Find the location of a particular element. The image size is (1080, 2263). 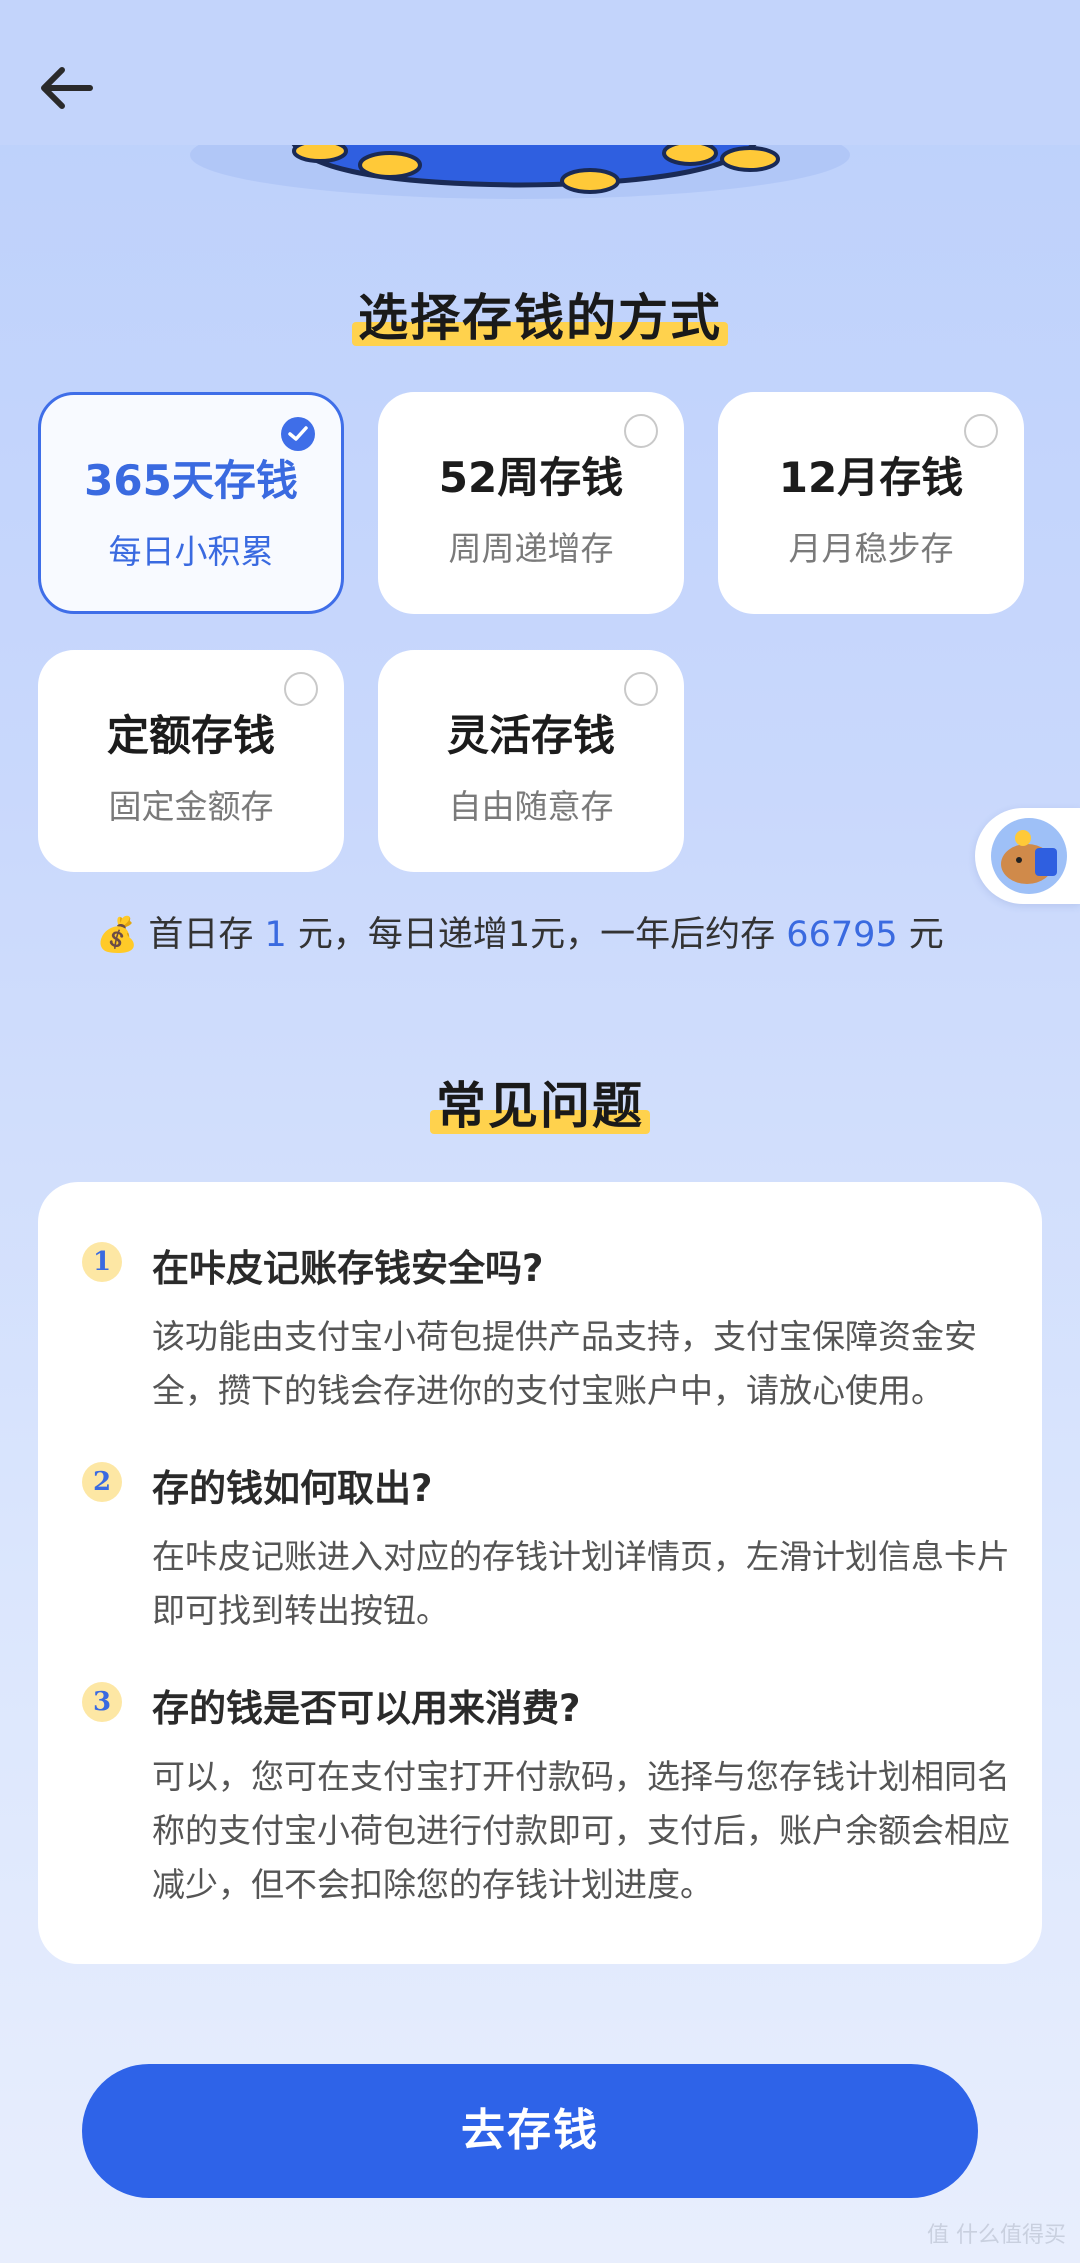

money-bag-icon: 💰 is located at coordinates (117, 935).